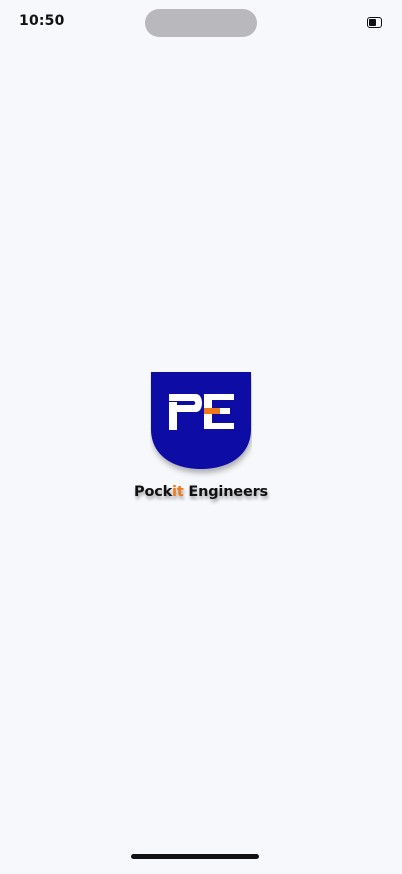 This screenshot has height=874, width=402. I want to click on brand-name: Pockit Engineers, so click(201, 492).